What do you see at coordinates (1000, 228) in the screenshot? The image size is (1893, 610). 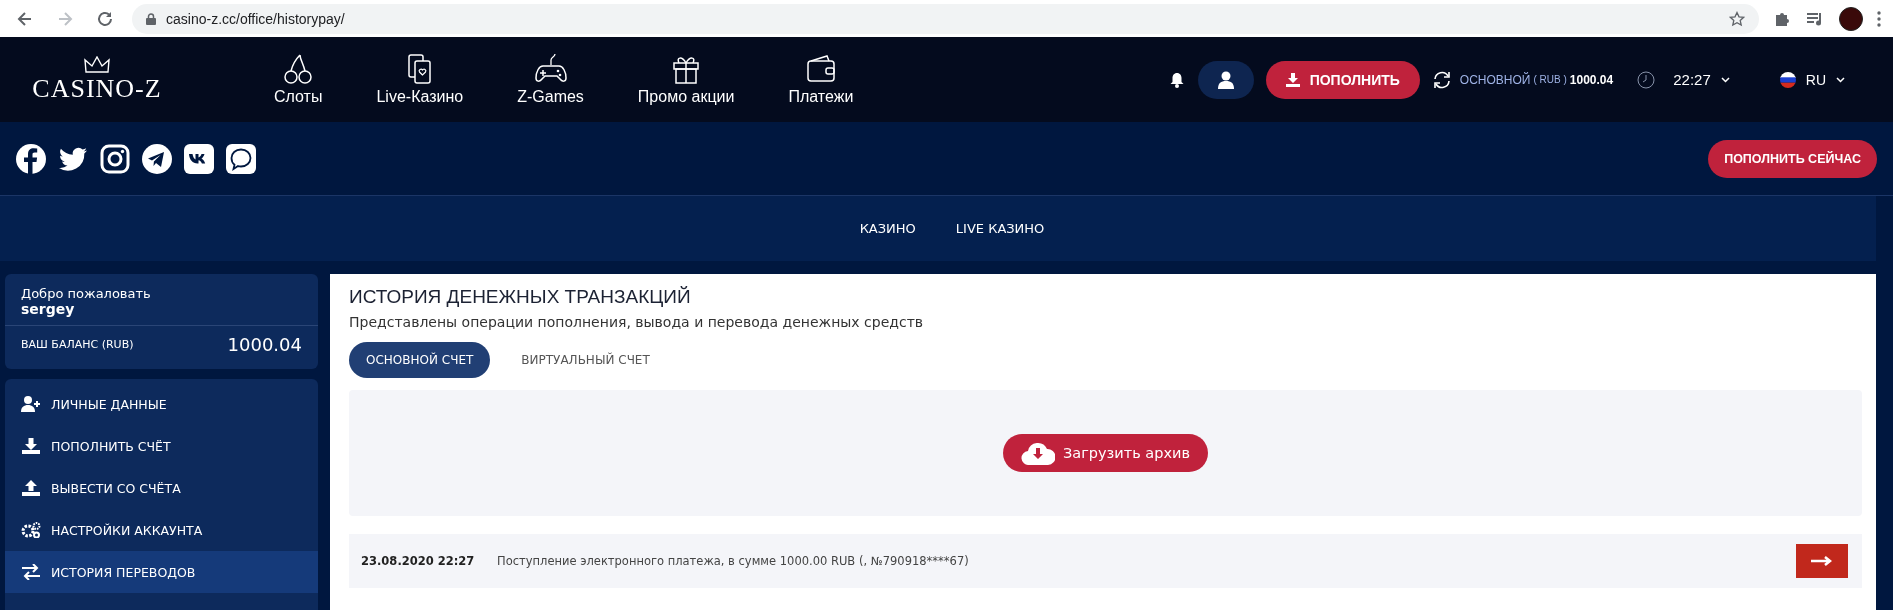 I see `category-link: LIVE КАЗИНО` at bounding box center [1000, 228].